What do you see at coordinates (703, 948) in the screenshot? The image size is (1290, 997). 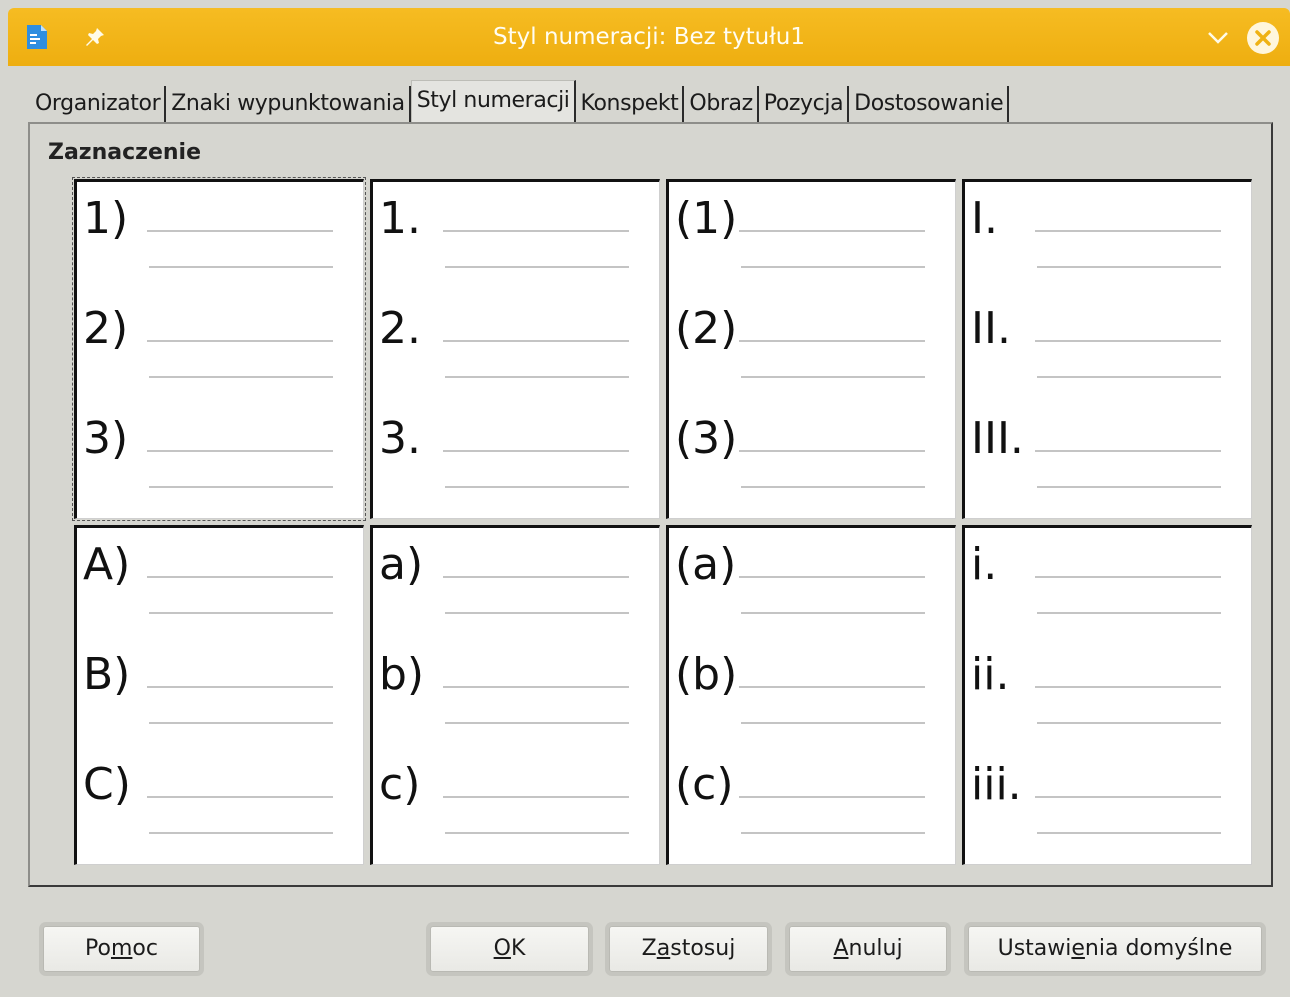 I see `apply-label-post: stosuj` at bounding box center [703, 948].